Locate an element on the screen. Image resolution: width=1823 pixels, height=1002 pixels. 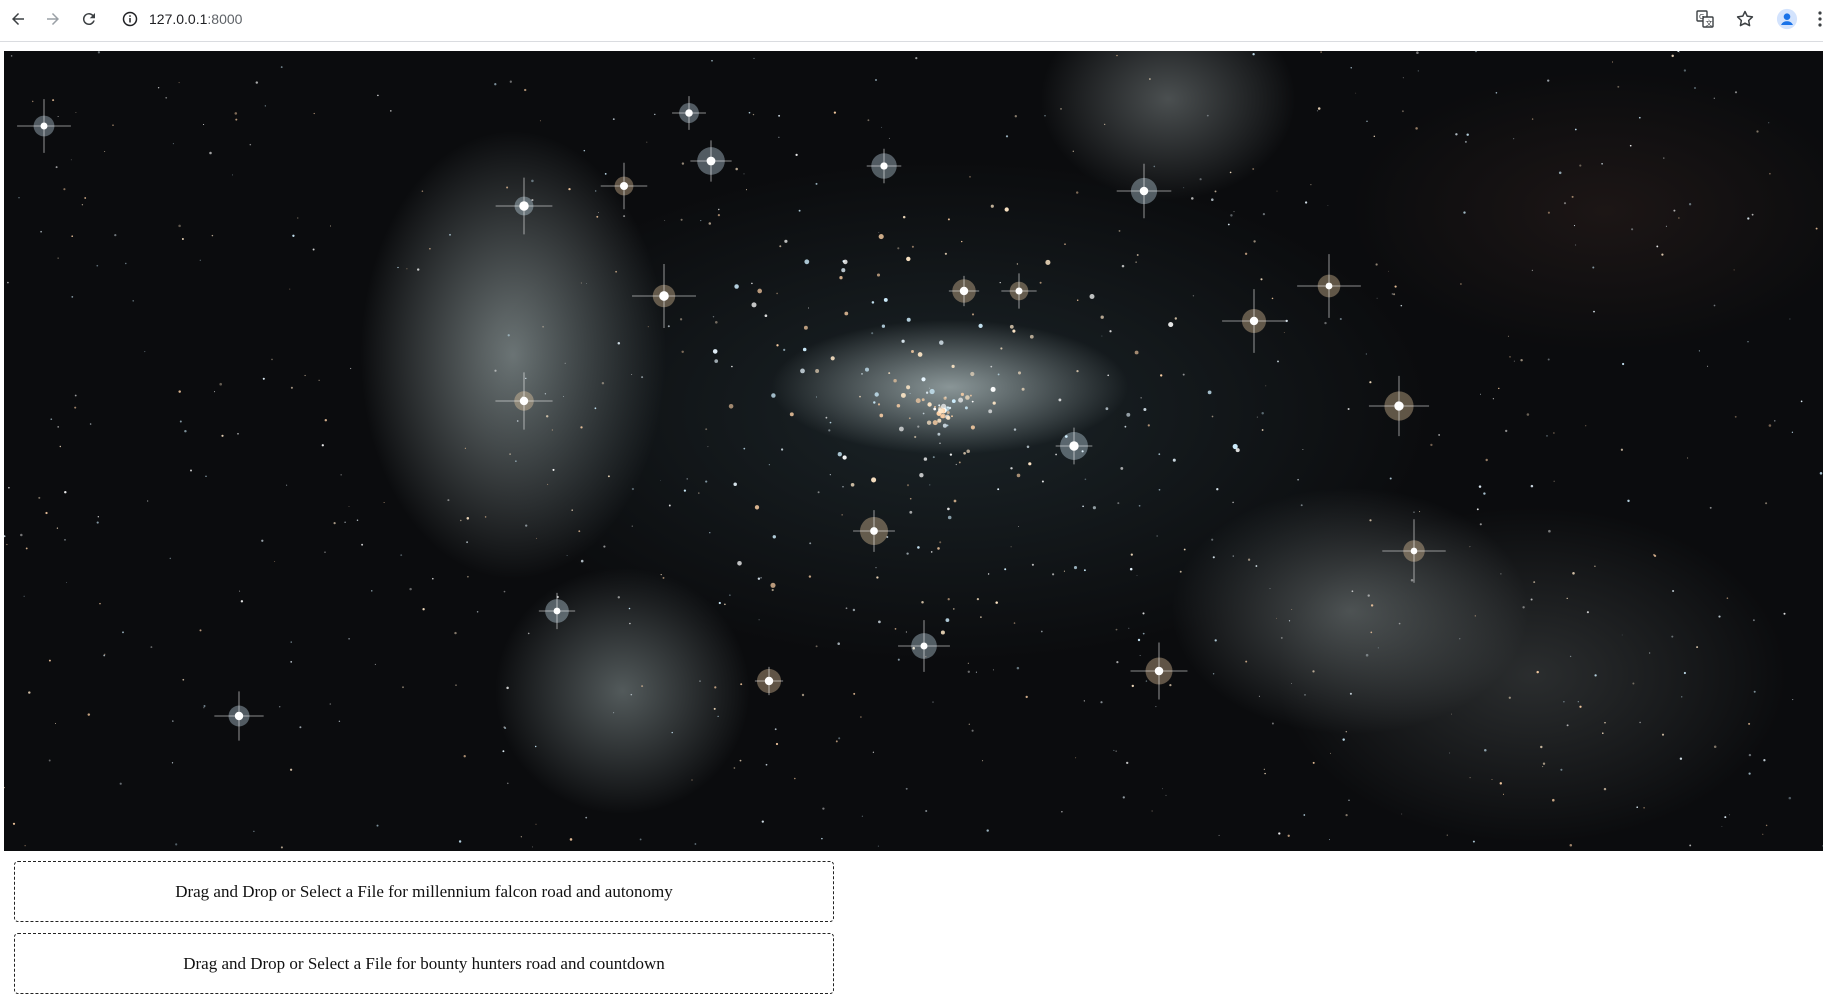
address-bar: 127.0.0.1:8000 is located at coordinates (182, 19).